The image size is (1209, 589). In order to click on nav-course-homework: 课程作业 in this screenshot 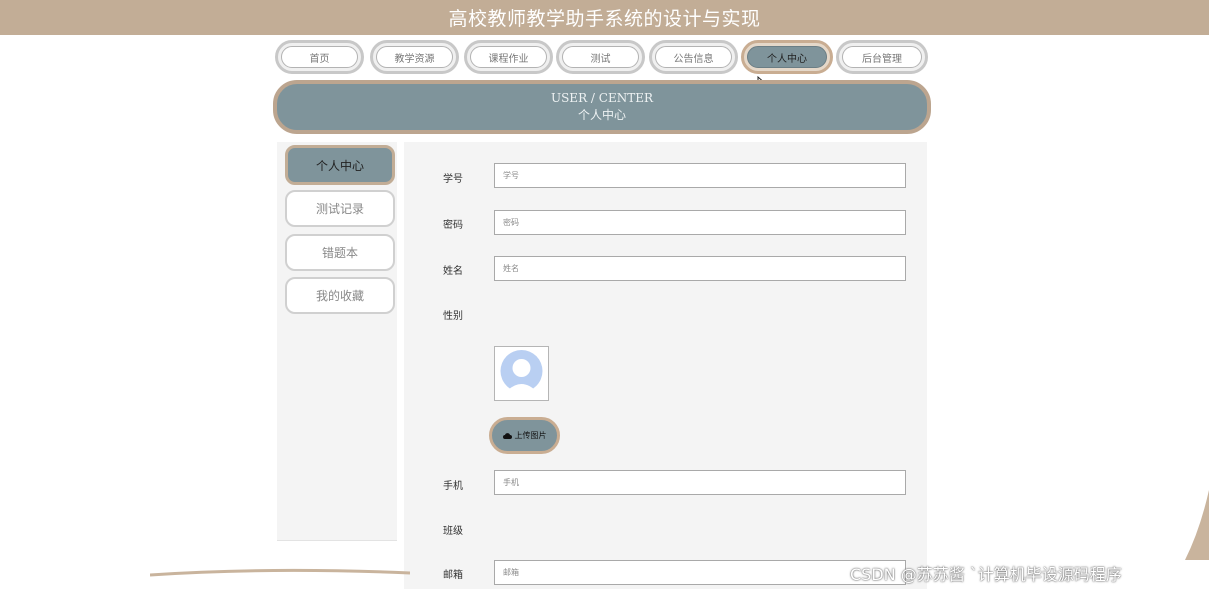, I will do `click(508, 57)`.